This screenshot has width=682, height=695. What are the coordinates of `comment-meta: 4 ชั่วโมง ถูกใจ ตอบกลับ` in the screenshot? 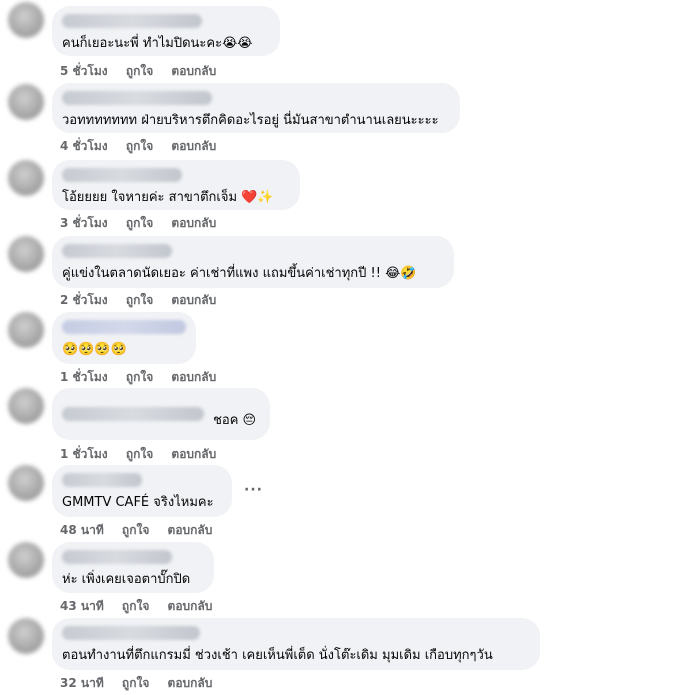 It's located at (145, 146).